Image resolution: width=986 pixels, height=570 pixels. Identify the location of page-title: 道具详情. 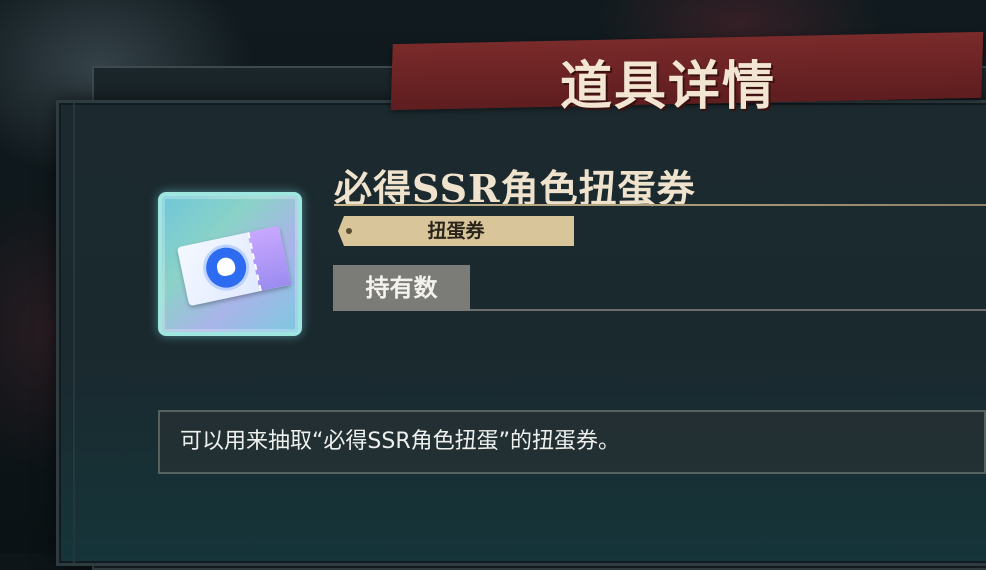
(668, 86).